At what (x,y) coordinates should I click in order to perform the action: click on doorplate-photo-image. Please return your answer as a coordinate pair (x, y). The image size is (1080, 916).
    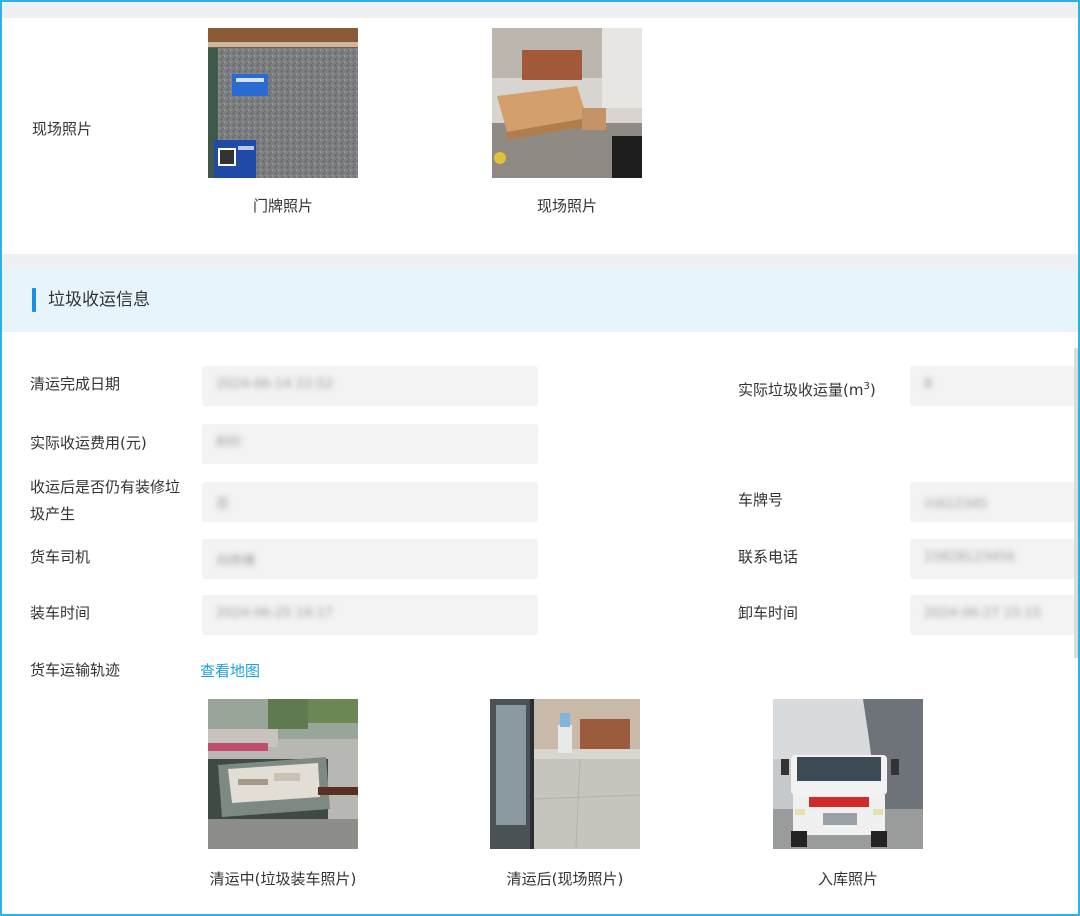
    Looking at the image, I should click on (283, 103).